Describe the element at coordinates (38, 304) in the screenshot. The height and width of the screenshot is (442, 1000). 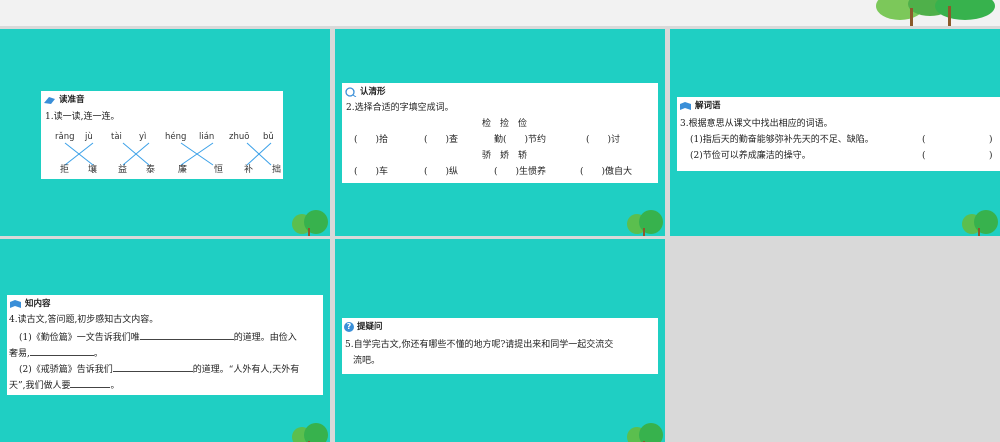
I see `header-label: 知内容` at that location.